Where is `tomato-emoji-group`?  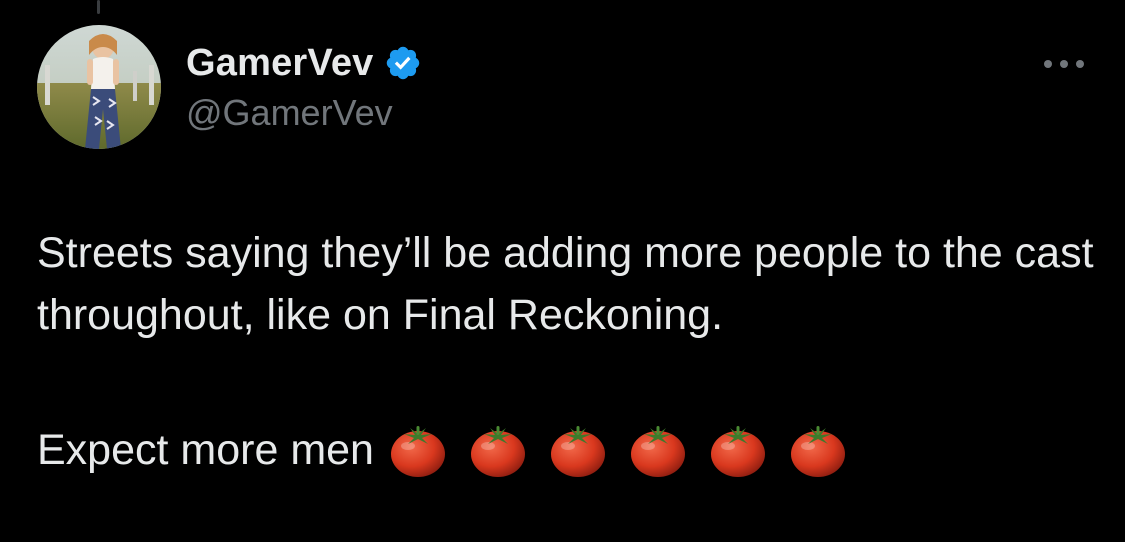
tomato-emoji-group is located at coordinates (628, 450).